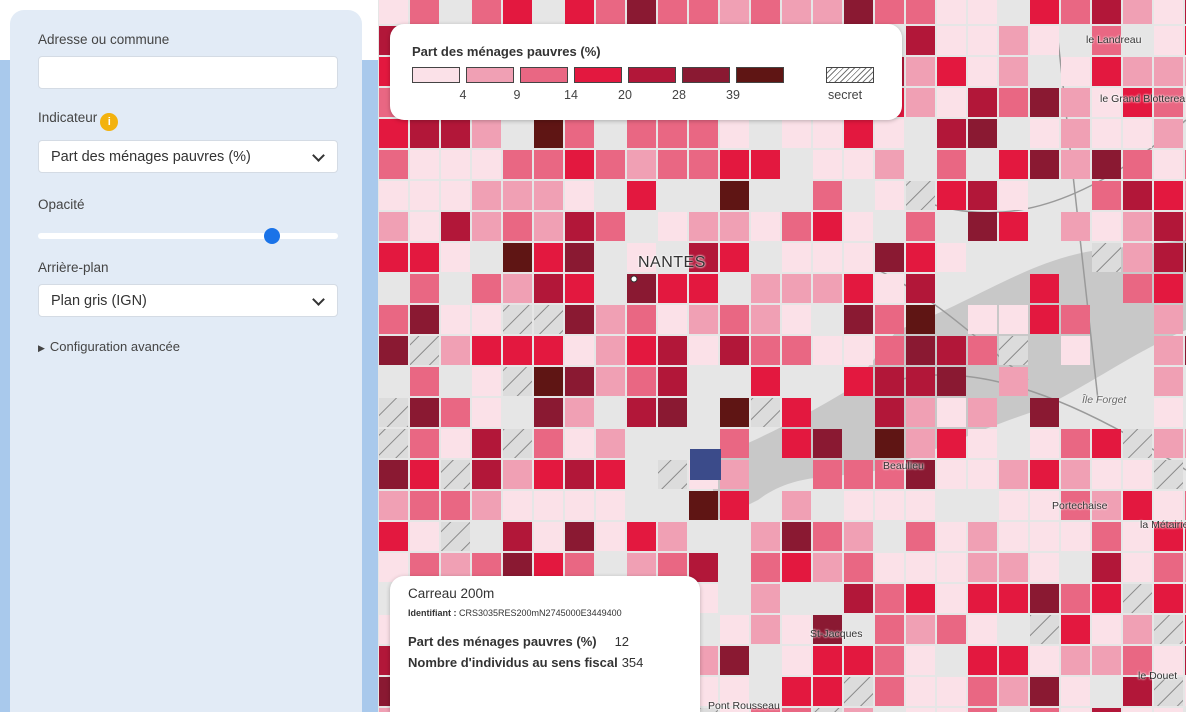  Describe the element at coordinates (188, 72) in the screenshot. I see `address-input` at that location.